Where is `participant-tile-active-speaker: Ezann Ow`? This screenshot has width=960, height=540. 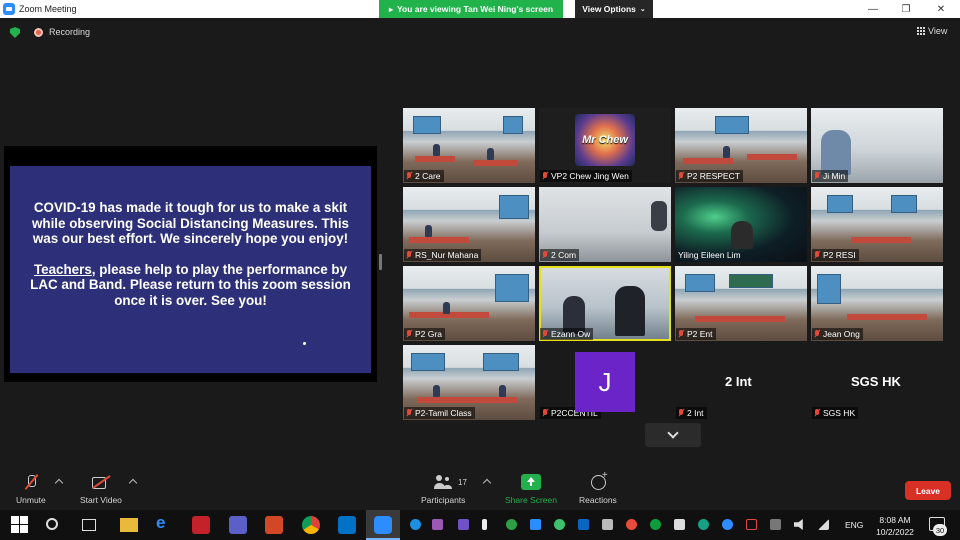 participant-tile-active-speaker: Ezann Ow is located at coordinates (605, 303).